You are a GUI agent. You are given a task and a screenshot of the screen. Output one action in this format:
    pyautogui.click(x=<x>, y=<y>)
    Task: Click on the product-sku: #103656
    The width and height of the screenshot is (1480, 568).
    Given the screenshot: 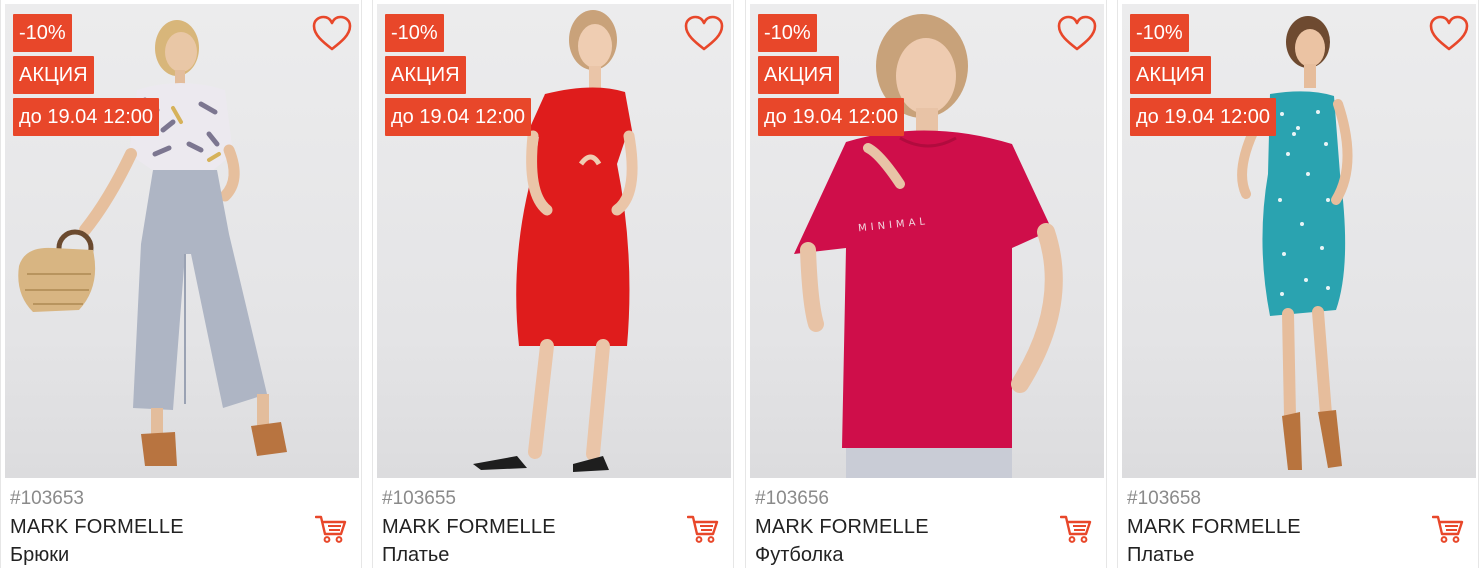 What is the action you would take?
    pyautogui.click(x=792, y=498)
    